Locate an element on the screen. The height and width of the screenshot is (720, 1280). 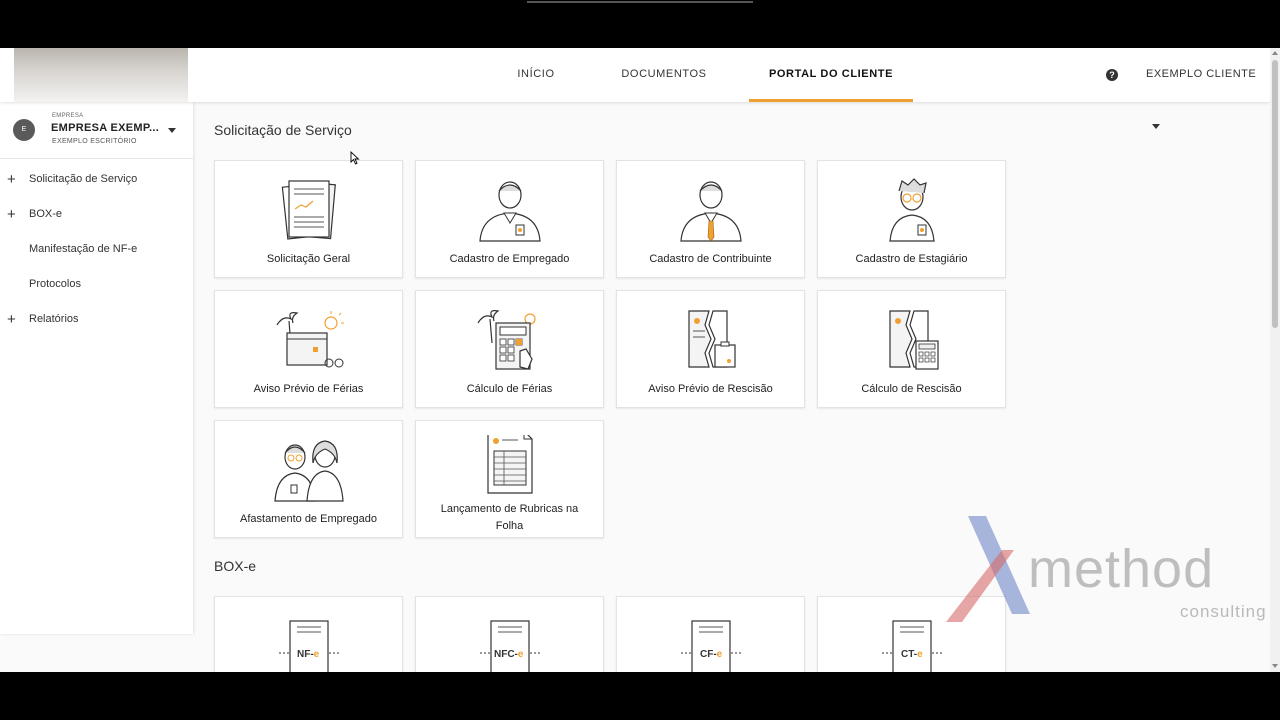
svg-text: NF-e is located at coordinates (308, 654).